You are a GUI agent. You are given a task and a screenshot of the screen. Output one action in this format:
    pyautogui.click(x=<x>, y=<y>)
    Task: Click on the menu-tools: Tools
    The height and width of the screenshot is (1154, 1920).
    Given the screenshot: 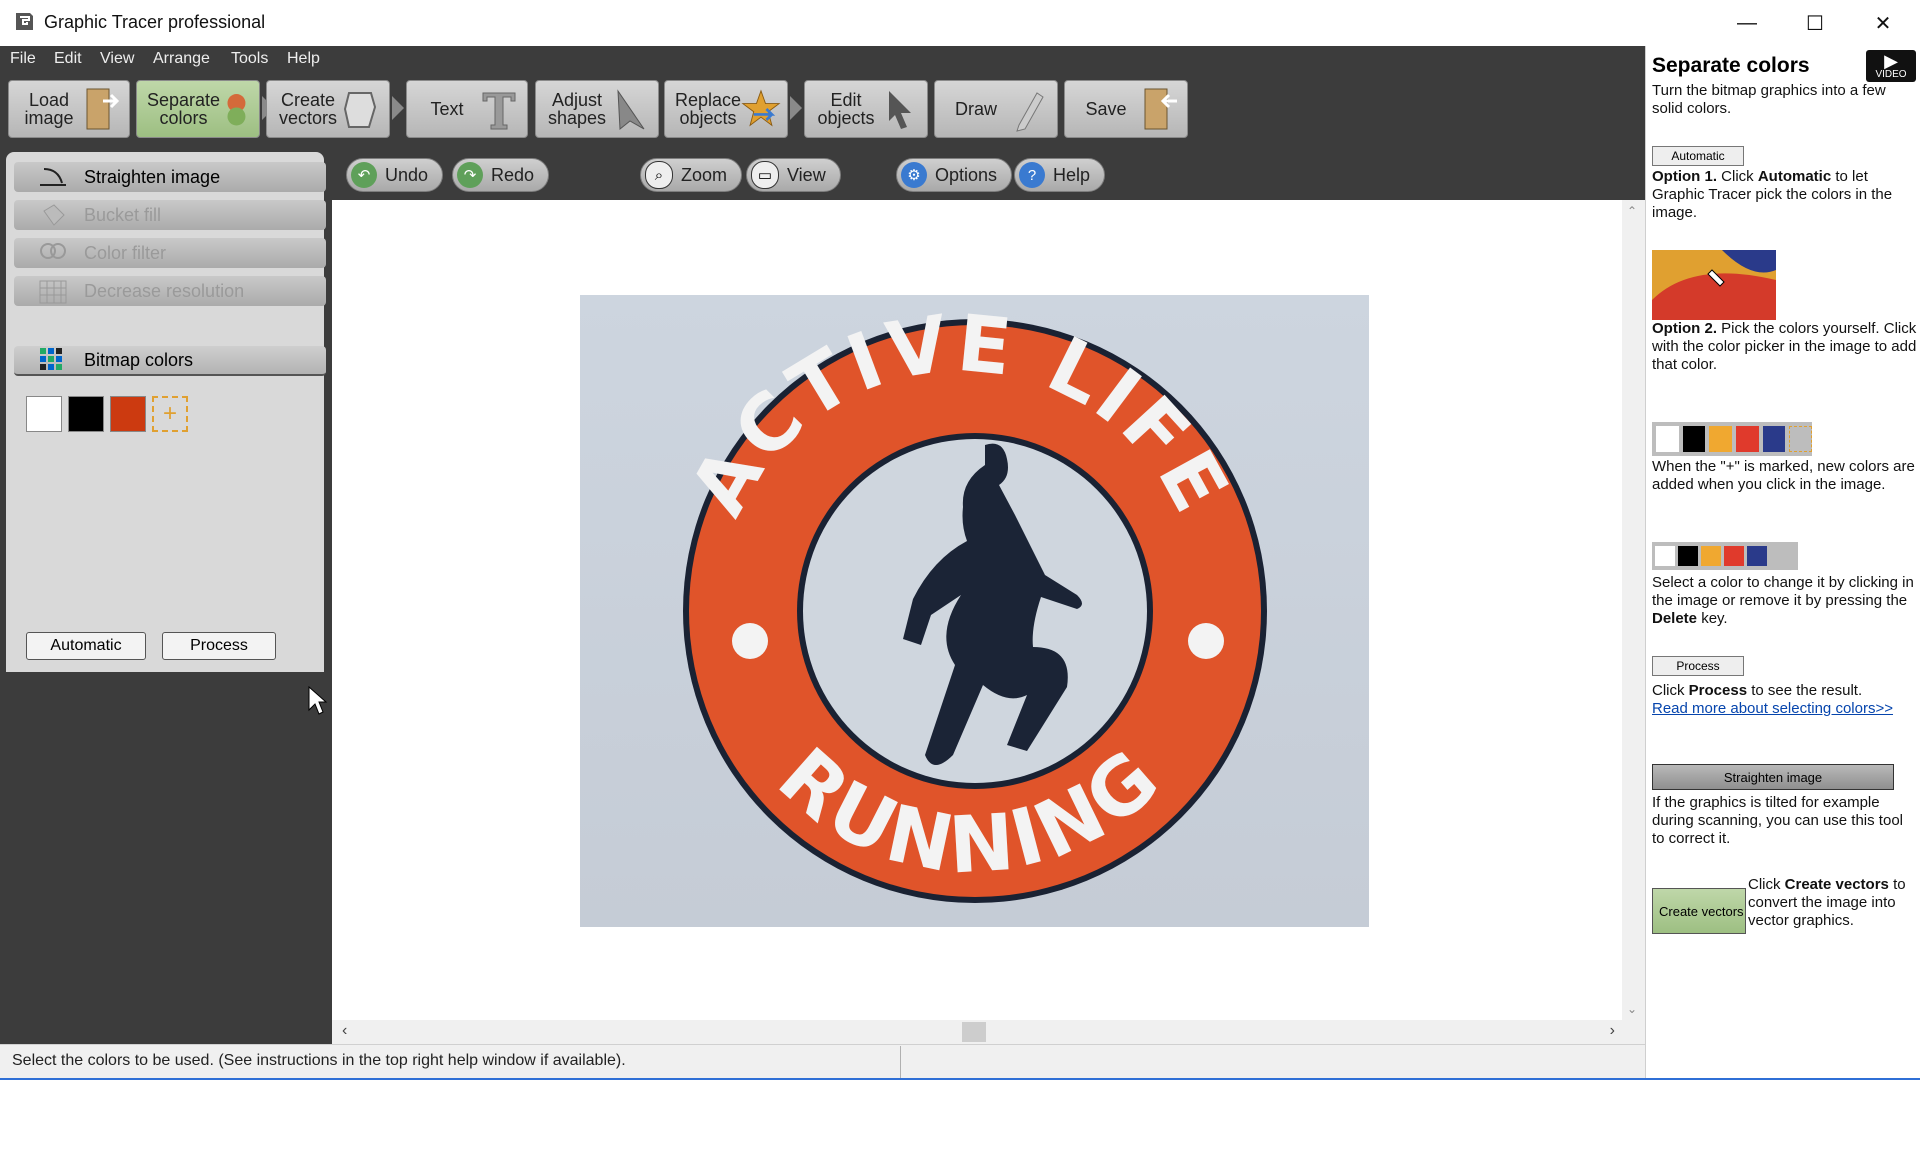 What is the action you would take?
    pyautogui.click(x=249, y=59)
    